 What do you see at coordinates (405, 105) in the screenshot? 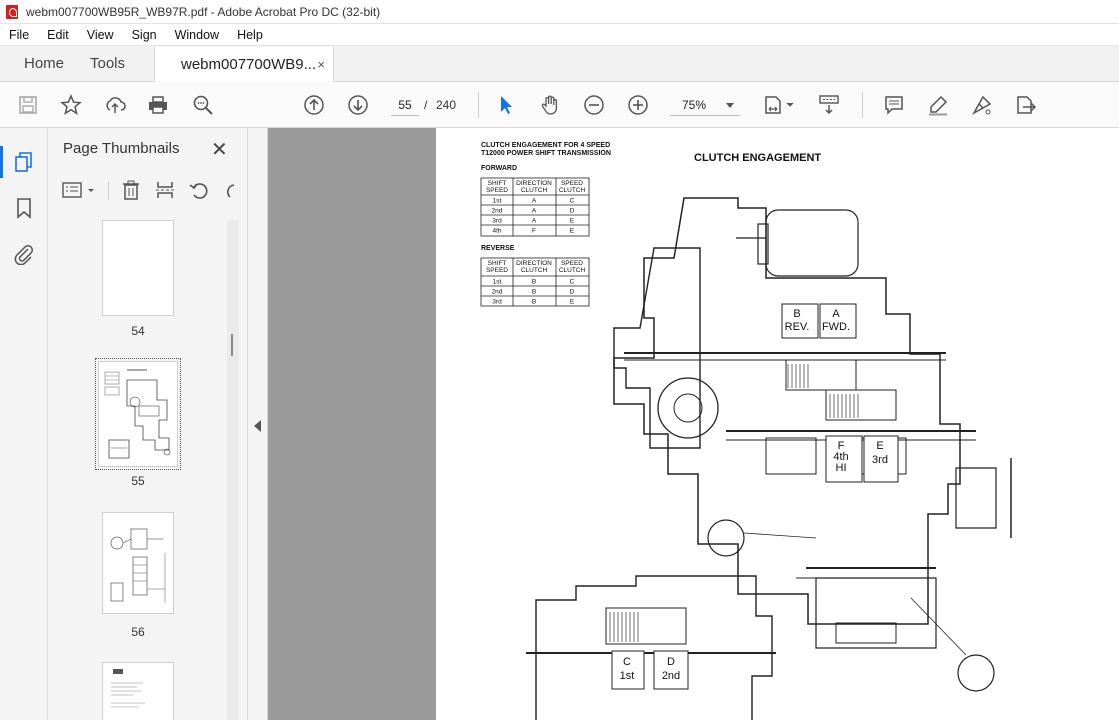
I see `page-number-input: 55` at bounding box center [405, 105].